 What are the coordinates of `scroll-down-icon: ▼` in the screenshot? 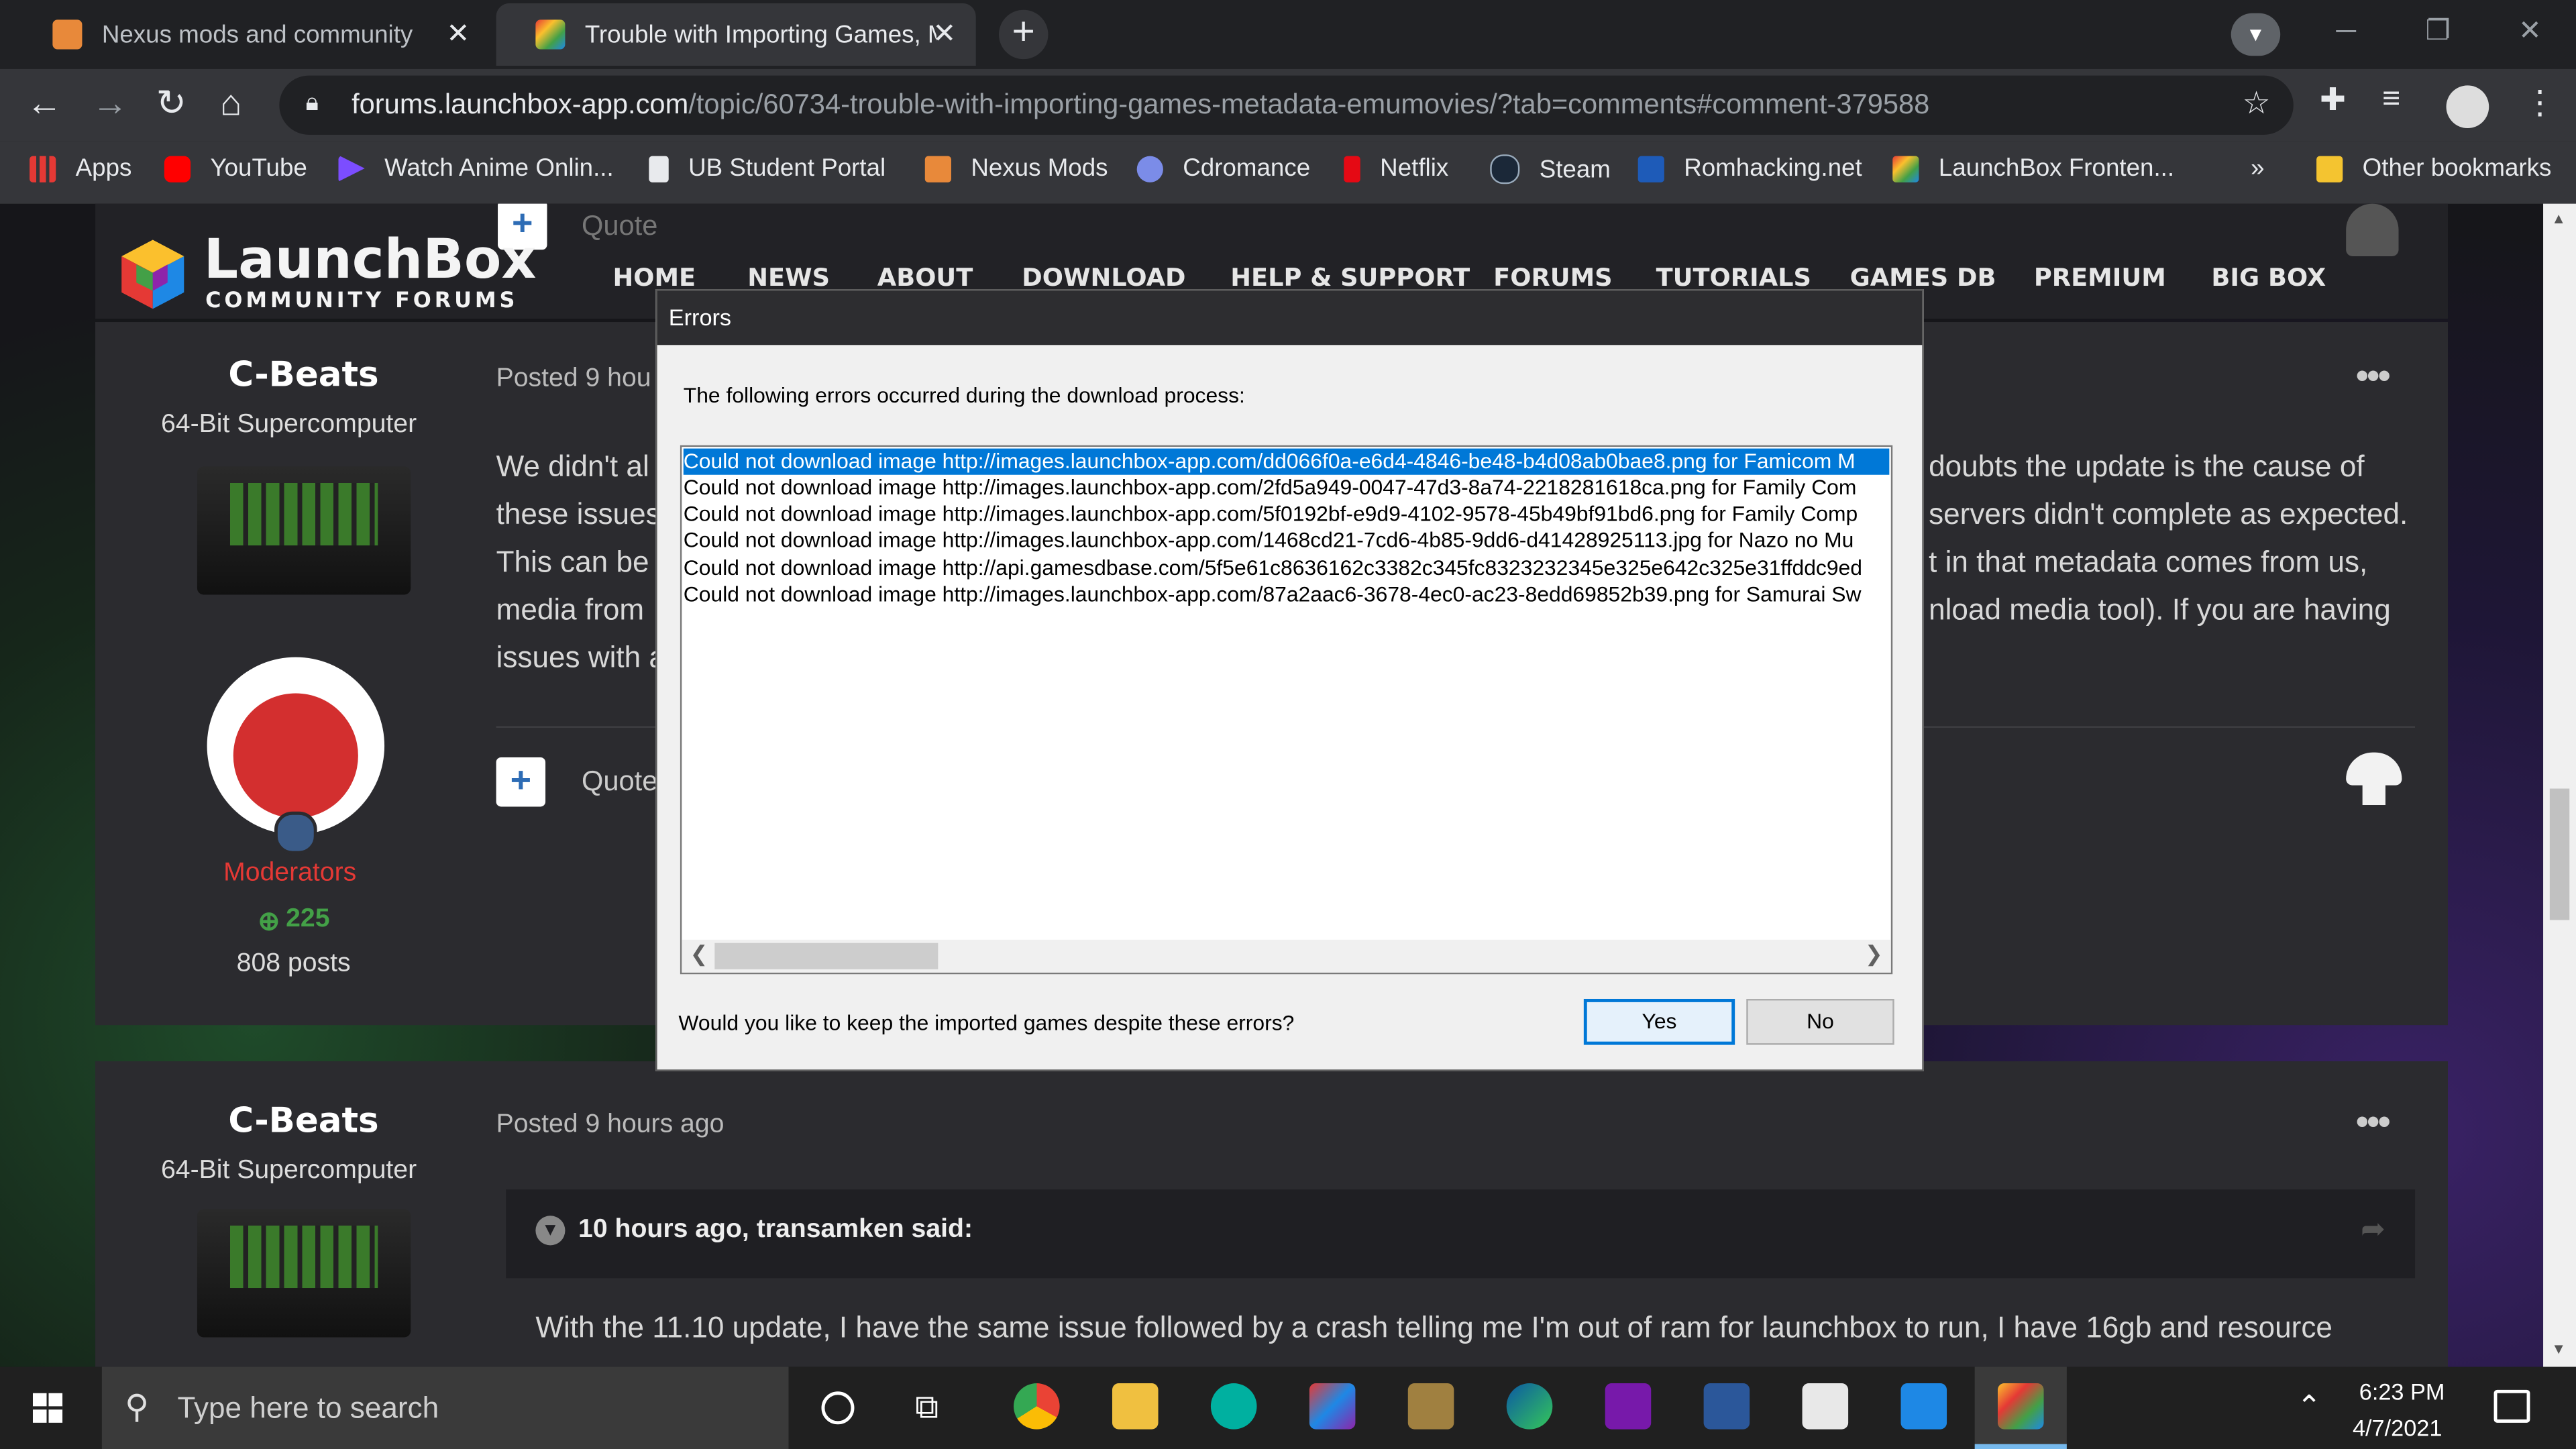 It's located at (2558, 1348).